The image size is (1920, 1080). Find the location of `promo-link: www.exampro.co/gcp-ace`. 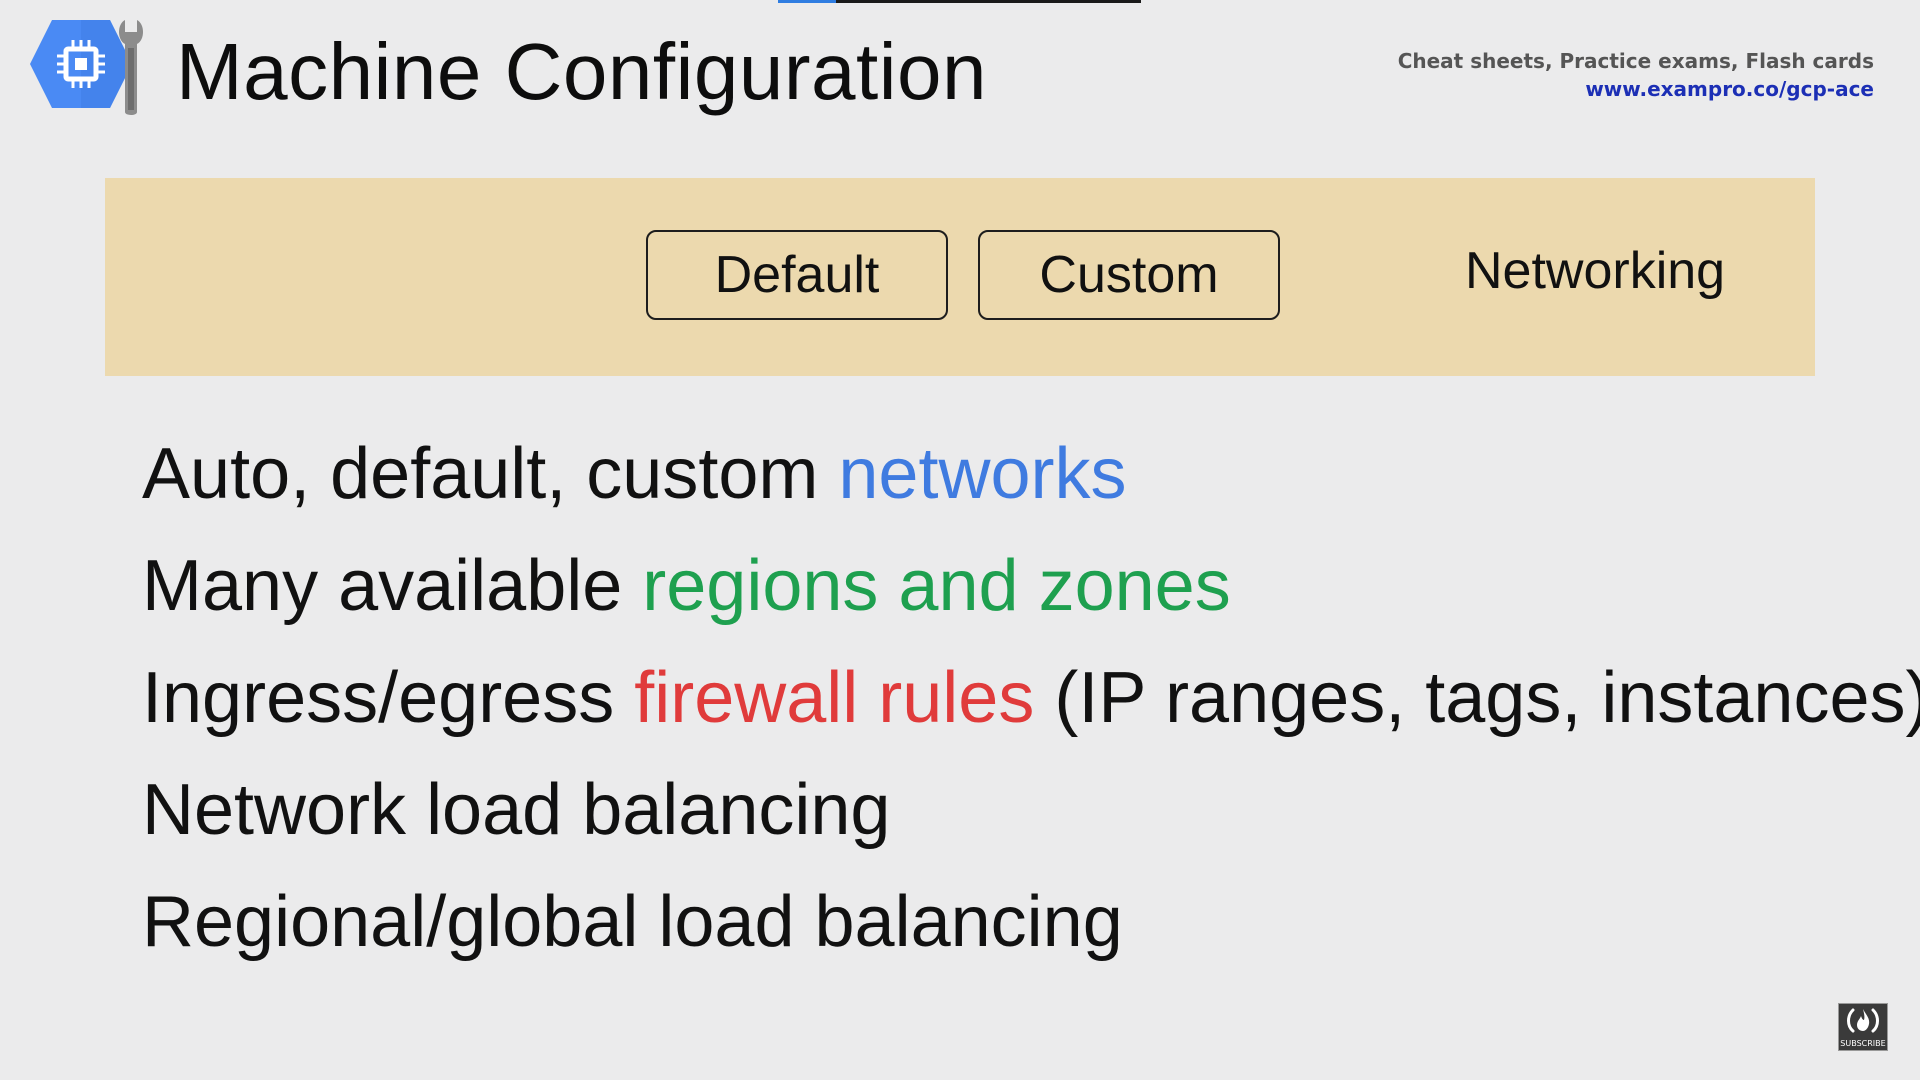

promo-link: www.exampro.co/gcp-ace is located at coordinates (1636, 89).